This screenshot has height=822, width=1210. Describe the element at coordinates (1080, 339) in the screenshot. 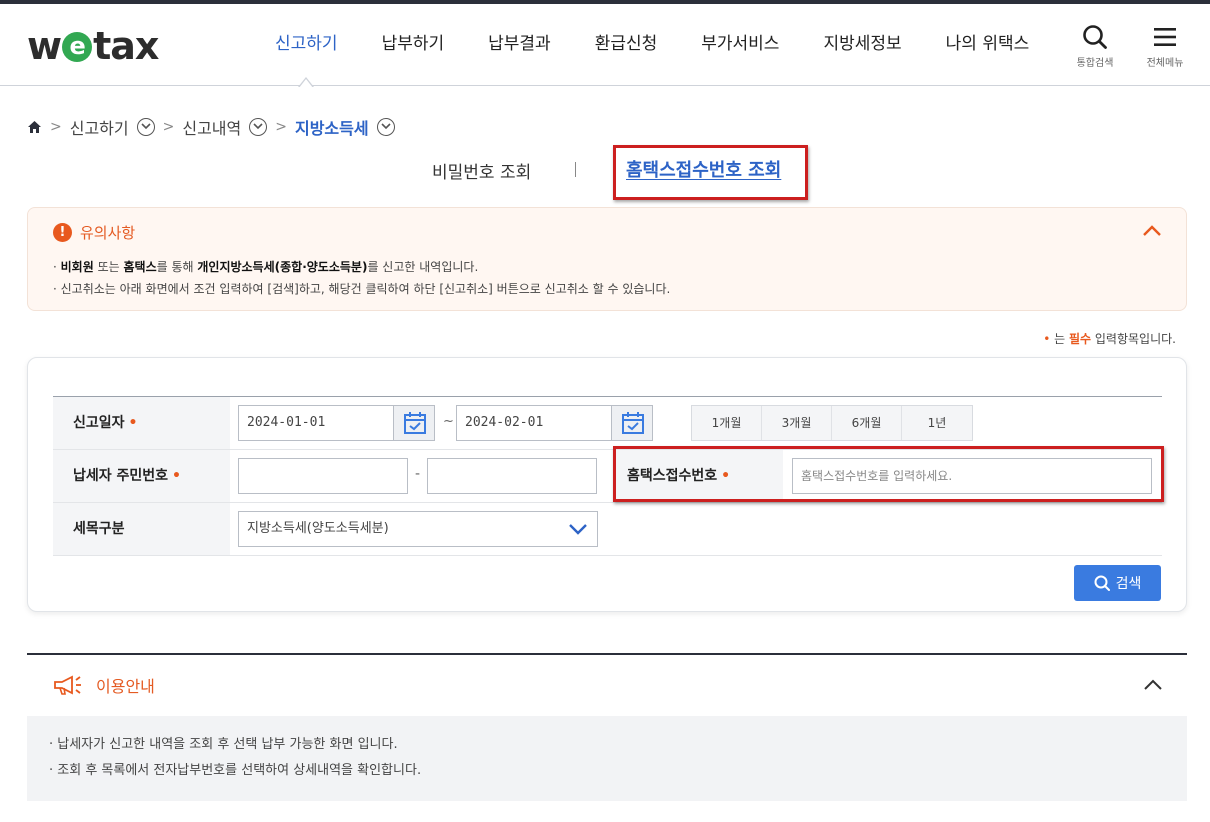

I see `required-note-word: 필수` at that location.